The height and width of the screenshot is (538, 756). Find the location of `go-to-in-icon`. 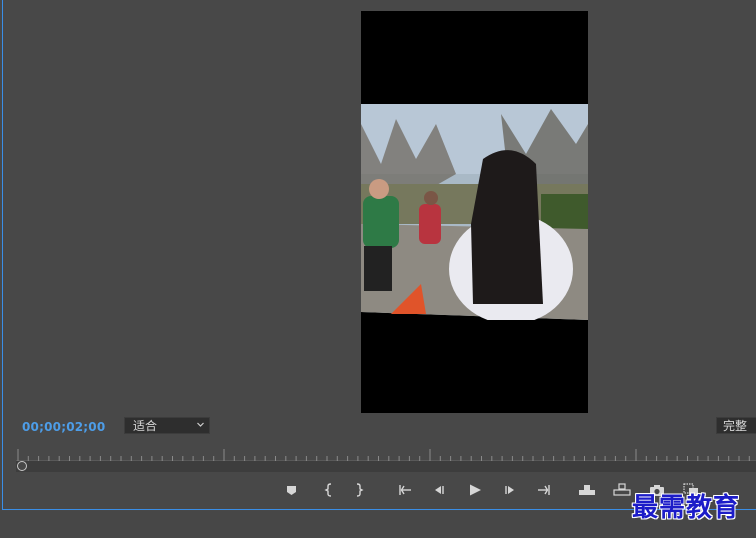

go-to-in-icon is located at coordinates (405, 490).